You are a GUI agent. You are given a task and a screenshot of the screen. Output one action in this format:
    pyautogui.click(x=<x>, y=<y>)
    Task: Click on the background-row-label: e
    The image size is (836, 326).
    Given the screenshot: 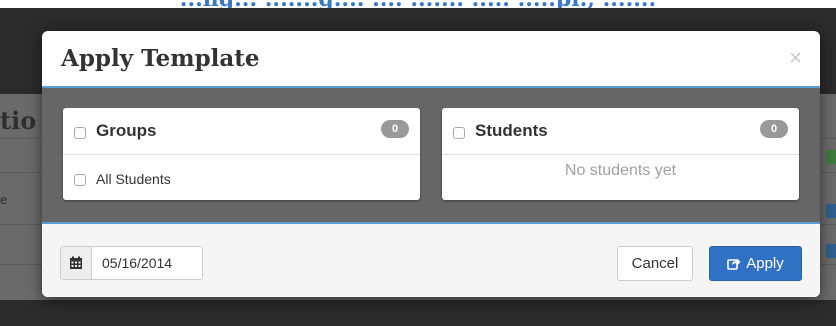 What is the action you would take?
    pyautogui.click(x=4, y=199)
    